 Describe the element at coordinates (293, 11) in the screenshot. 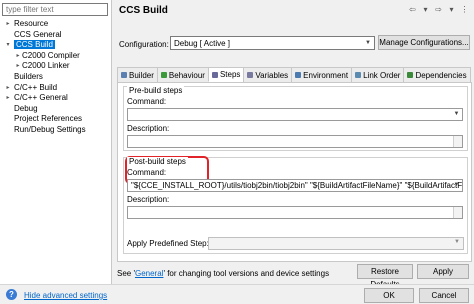

I see `title-bar: CCS Build ⇦ ▾ ⇨ ▾ ⋮` at that location.